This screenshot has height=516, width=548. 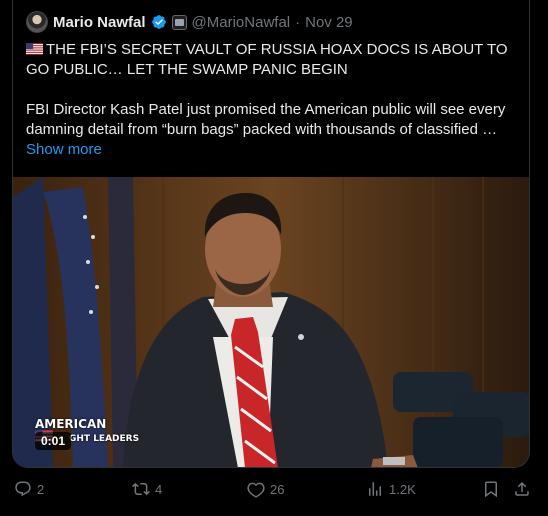 I want to click on author-name: Mario Nawfal, so click(x=99, y=22).